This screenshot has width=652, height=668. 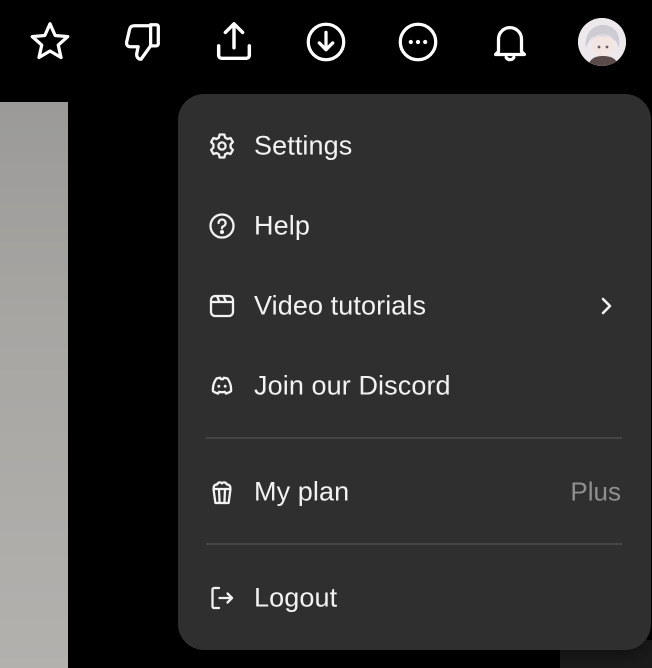 What do you see at coordinates (222, 146) in the screenshot?
I see `gear-icon` at bounding box center [222, 146].